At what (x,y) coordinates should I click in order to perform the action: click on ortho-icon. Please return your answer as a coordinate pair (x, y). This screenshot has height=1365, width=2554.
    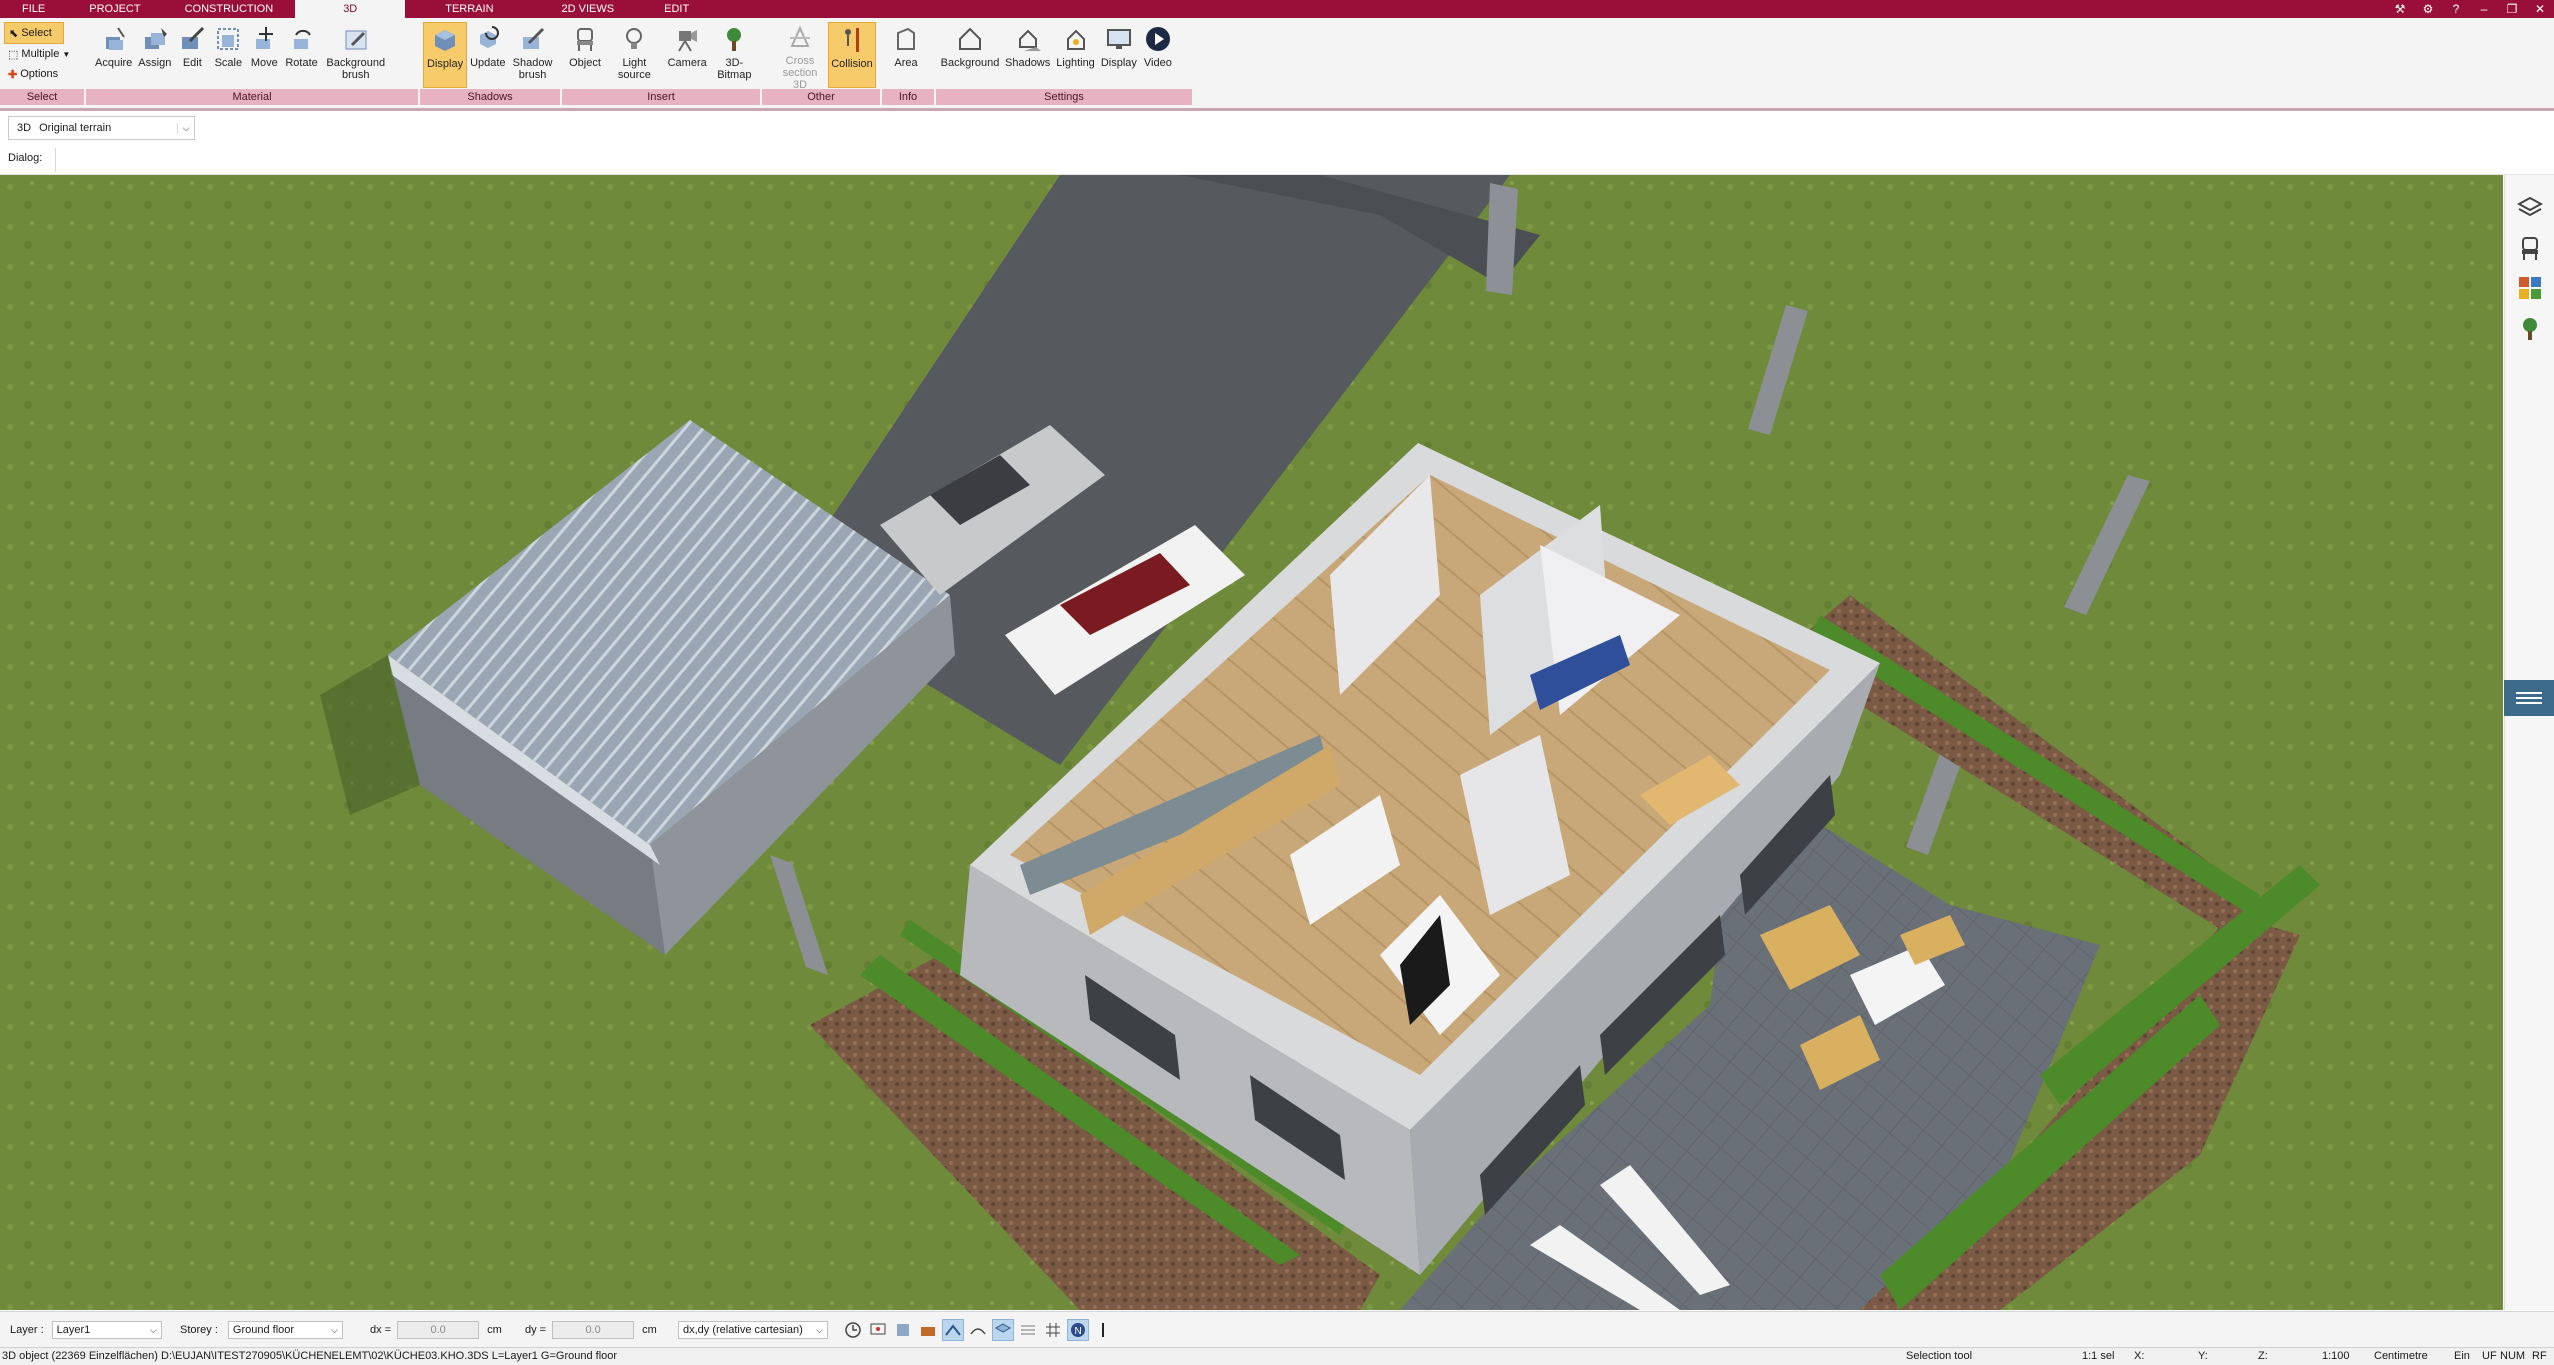
    Looking at the image, I should click on (1103, 1330).